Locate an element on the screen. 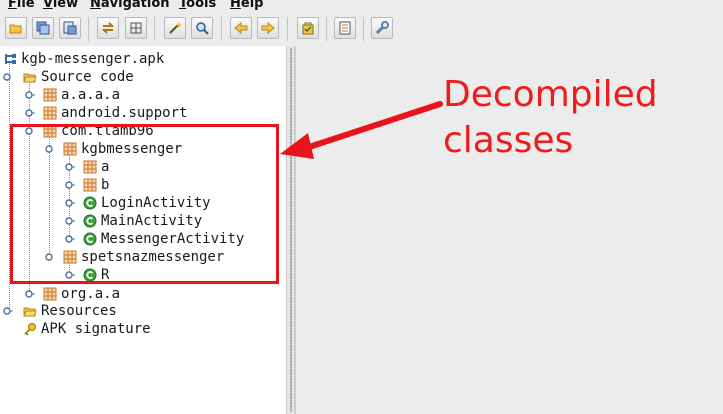 Image resolution: width=723 pixels, height=414 pixels. tree-package-aaaa-label: a.a.a.a is located at coordinates (91, 95).